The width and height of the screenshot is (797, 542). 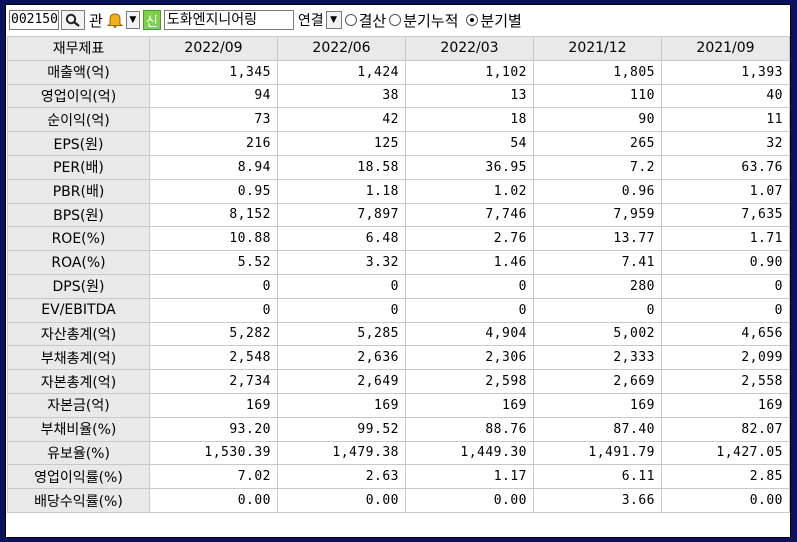 I want to click on table-cell: 1,393, so click(x=725, y=72).